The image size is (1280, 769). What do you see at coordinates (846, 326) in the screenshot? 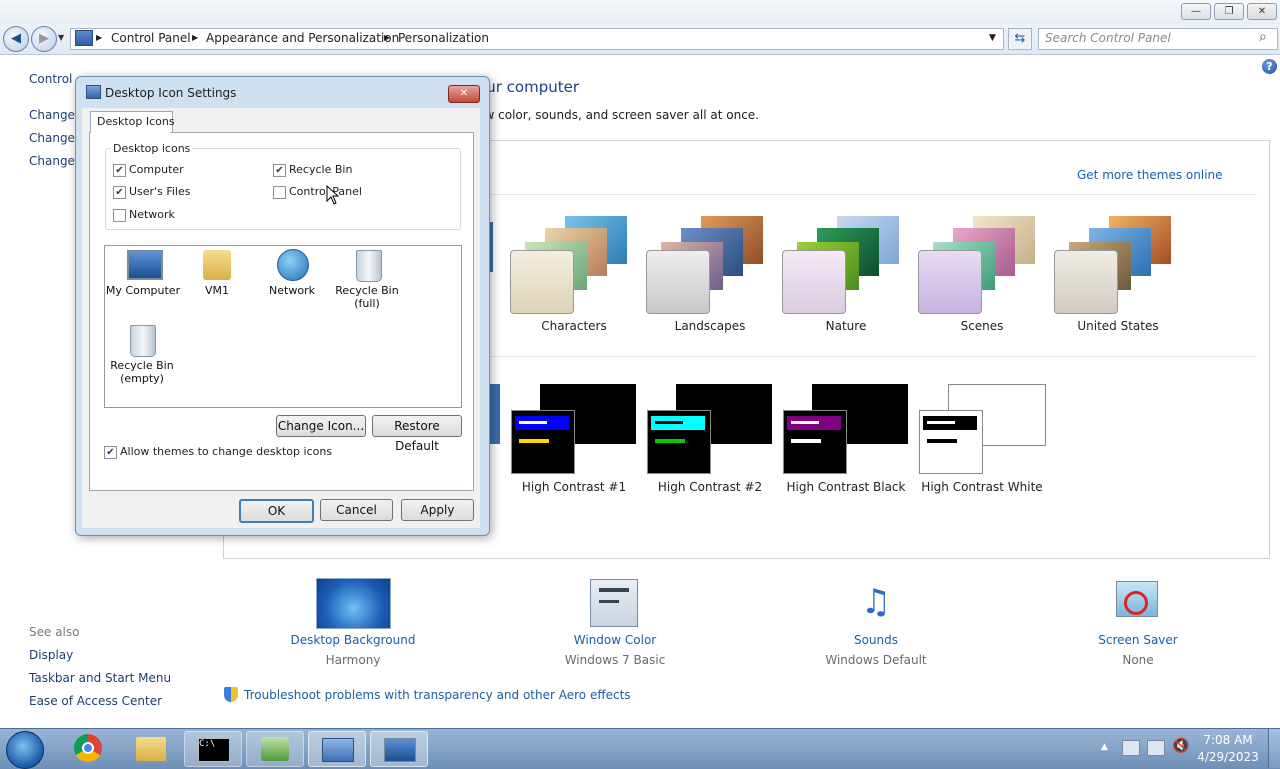
I see `theme-label: Nature` at bounding box center [846, 326].